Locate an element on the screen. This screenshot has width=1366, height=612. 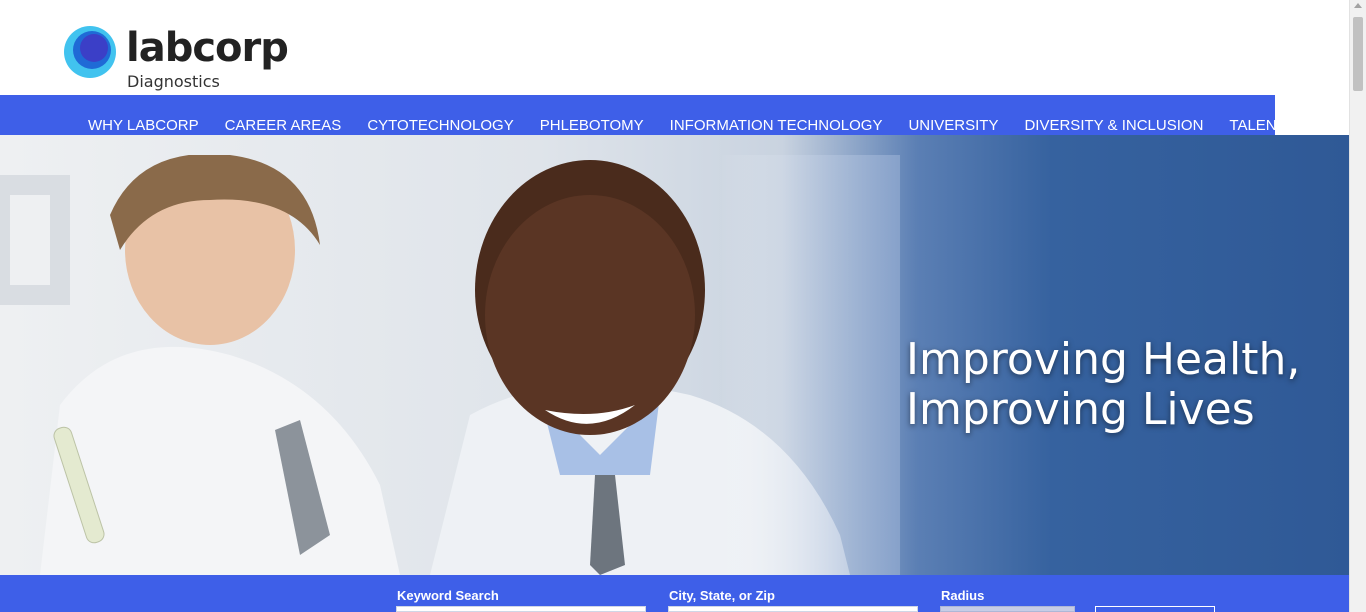
radius-select is located at coordinates (1007, 609).